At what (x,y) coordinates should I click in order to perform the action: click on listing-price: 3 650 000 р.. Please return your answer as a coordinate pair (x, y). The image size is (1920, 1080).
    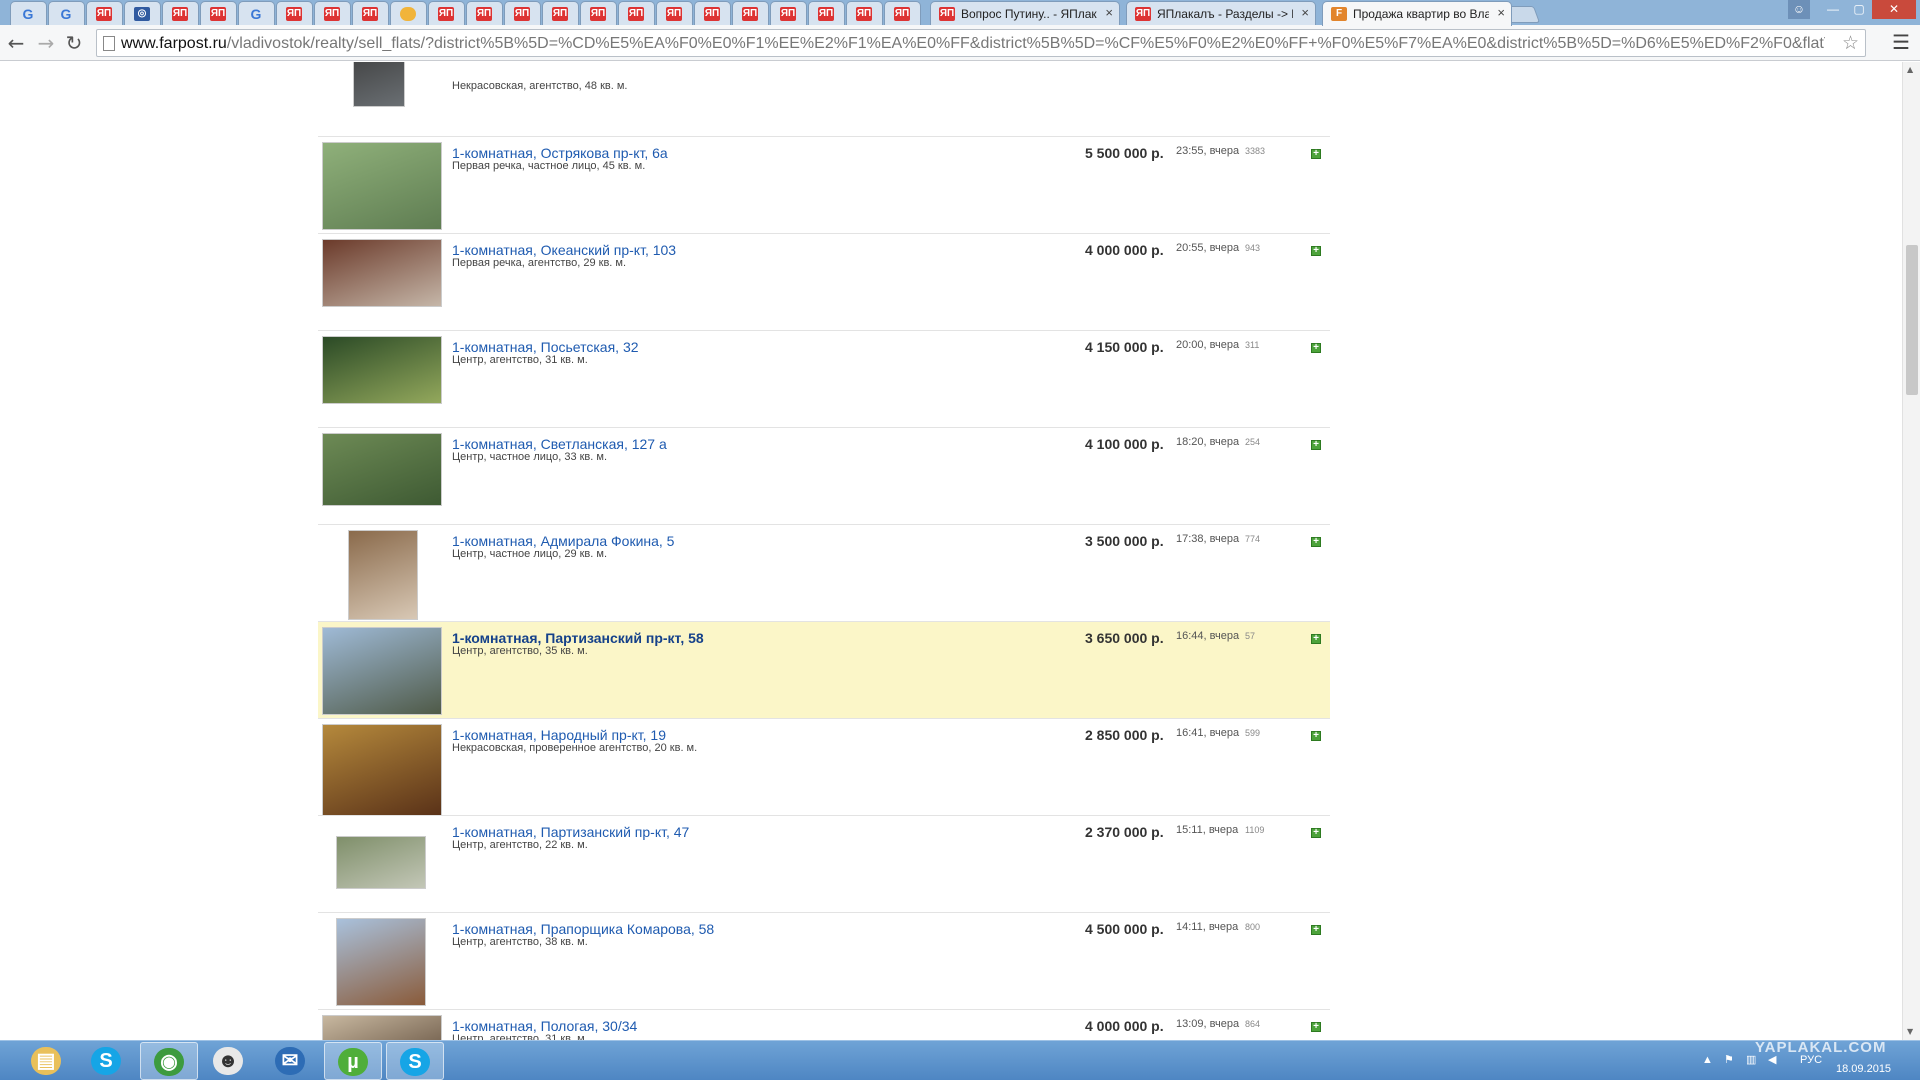
    Looking at the image, I should click on (1124, 638).